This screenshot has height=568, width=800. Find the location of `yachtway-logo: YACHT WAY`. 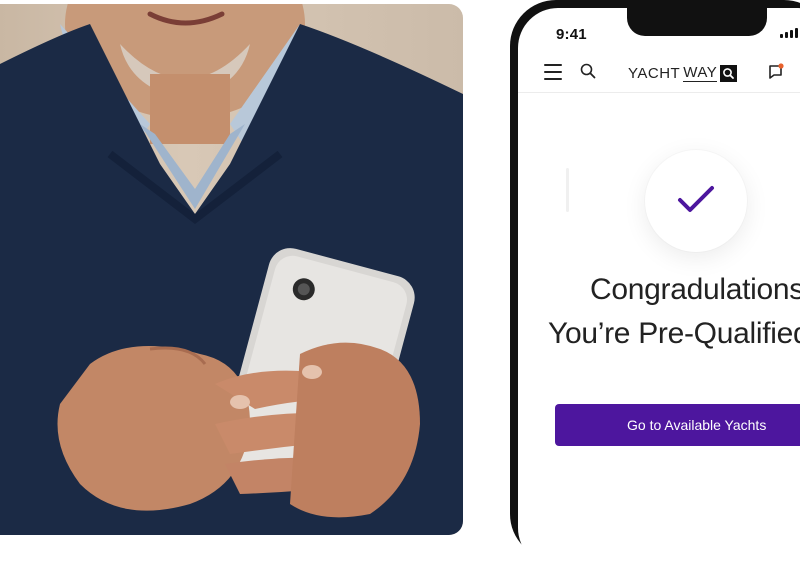

yachtway-logo: YACHT WAY is located at coordinates (683, 73).